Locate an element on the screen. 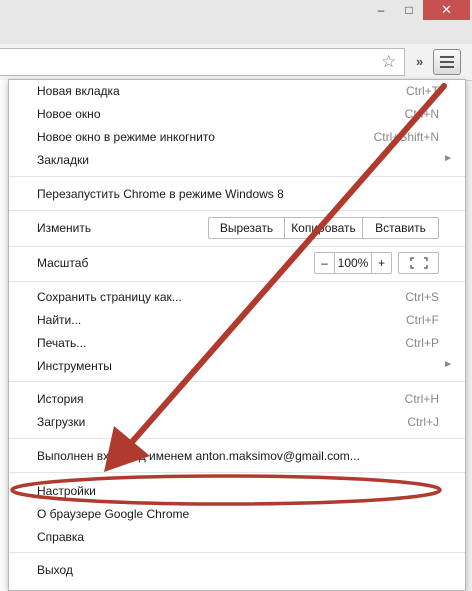 This screenshot has height=591, width=472. zoom-in-button: + is located at coordinates (381, 263).